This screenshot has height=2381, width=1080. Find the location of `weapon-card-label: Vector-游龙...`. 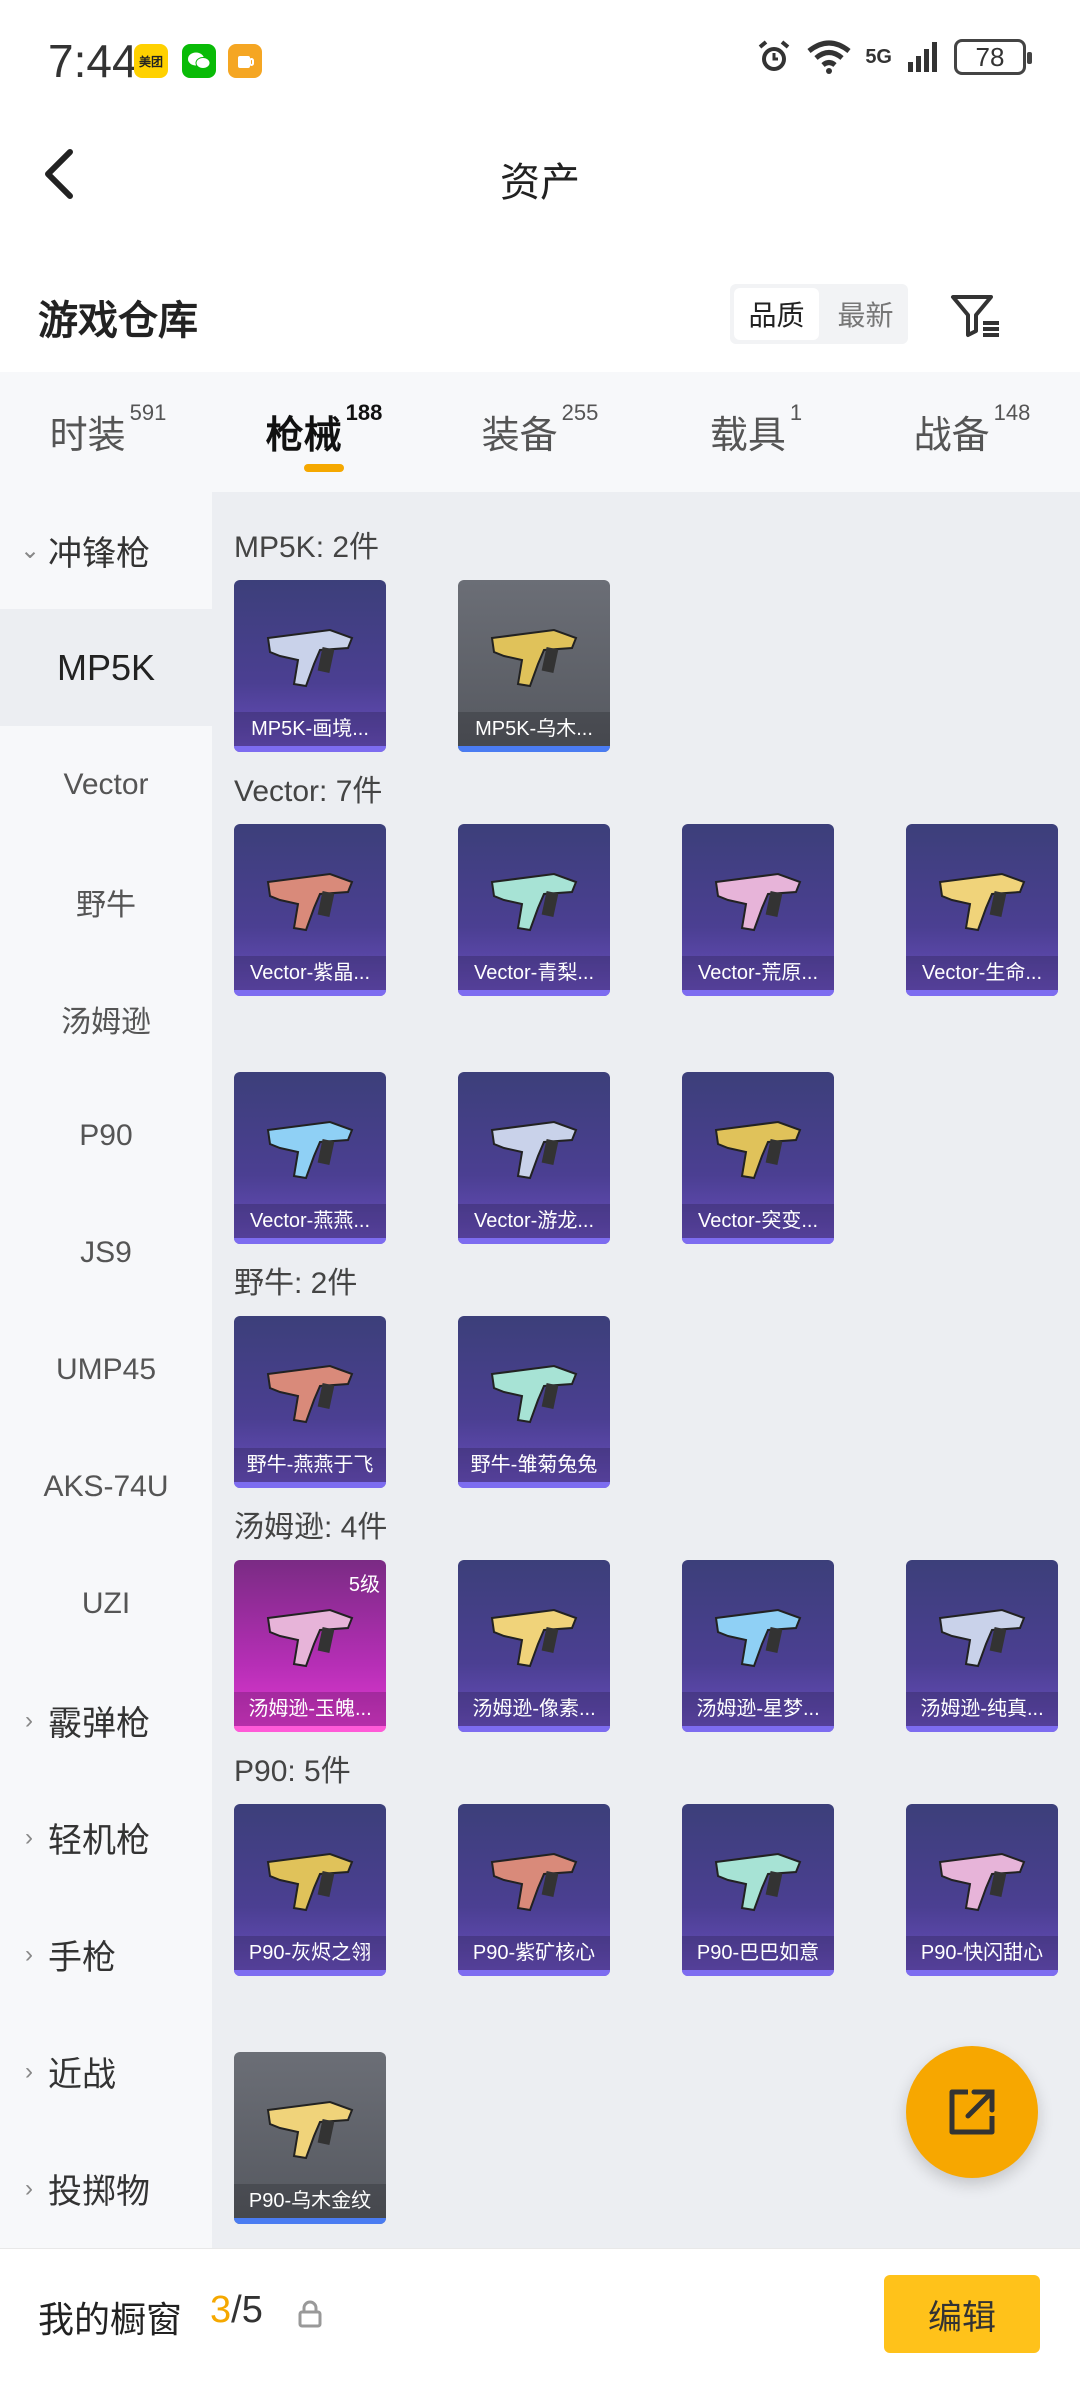

weapon-card-label: Vector-游龙... is located at coordinates (534, 1221).